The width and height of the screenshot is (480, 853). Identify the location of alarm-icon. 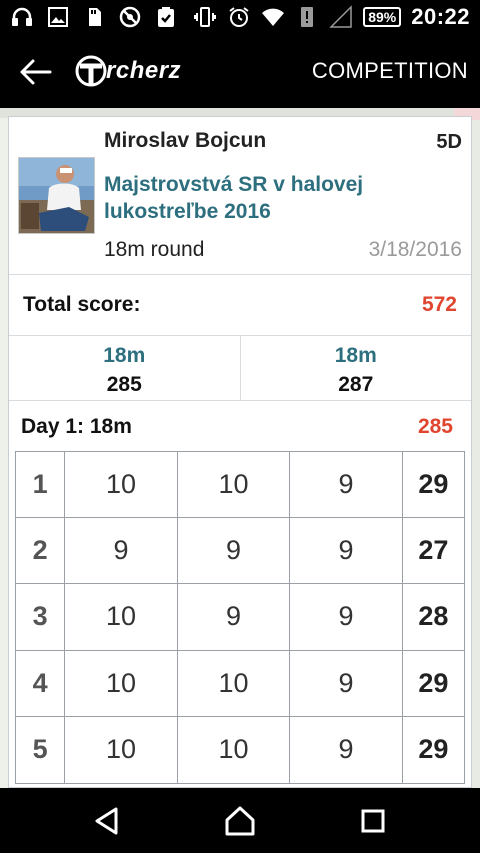
(239, 17).